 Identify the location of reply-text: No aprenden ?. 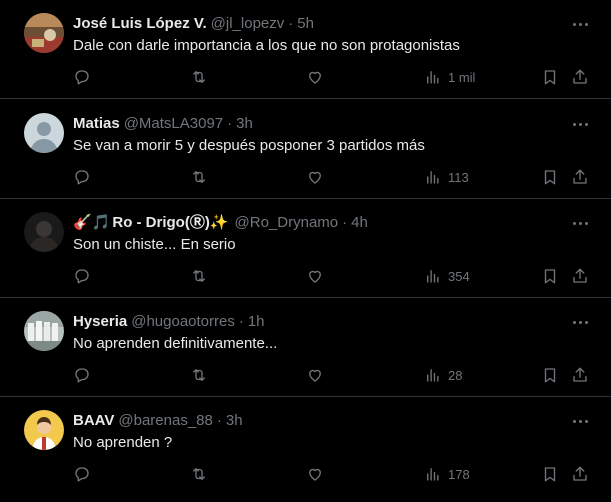
(123, 442).